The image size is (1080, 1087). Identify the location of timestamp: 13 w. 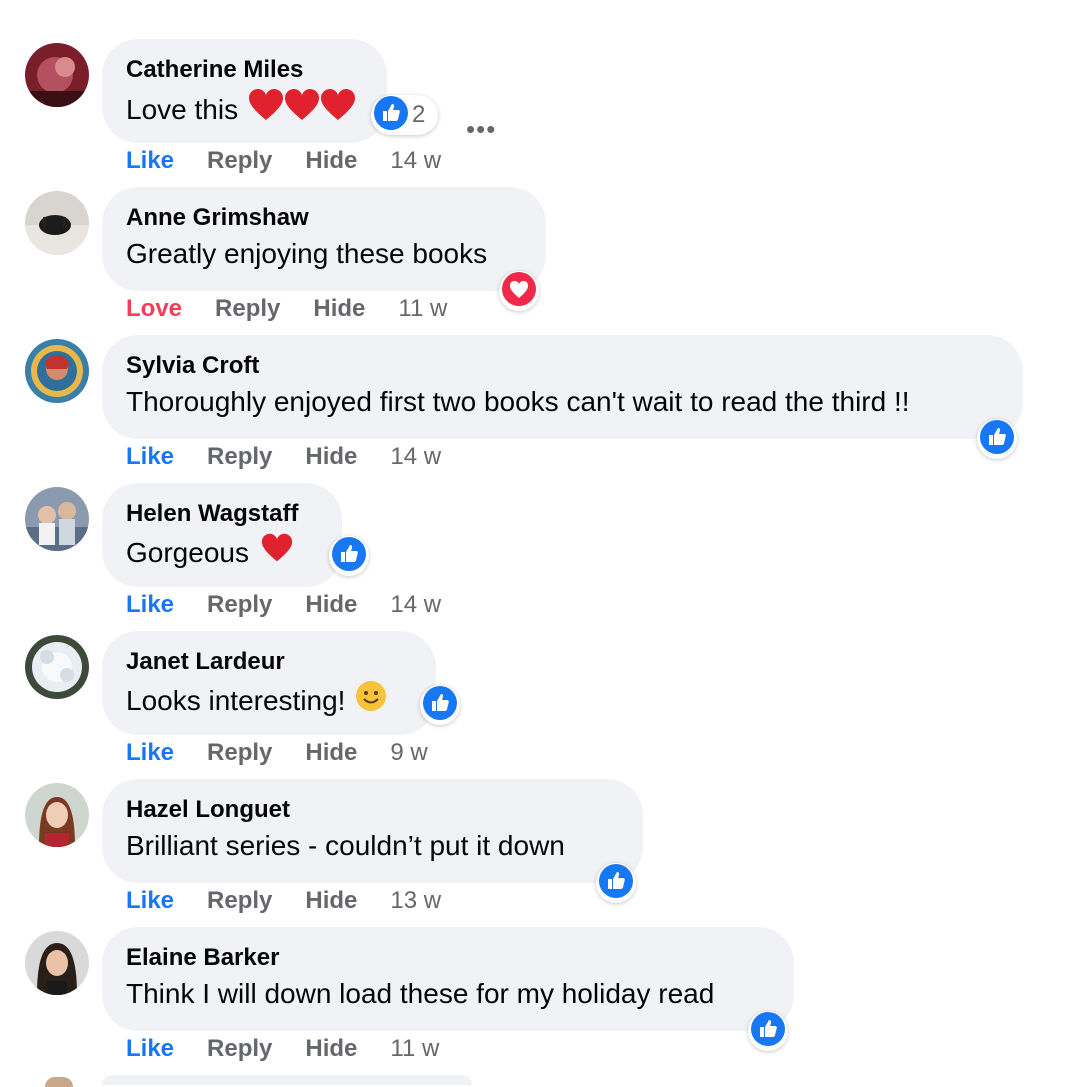
(415, 901).